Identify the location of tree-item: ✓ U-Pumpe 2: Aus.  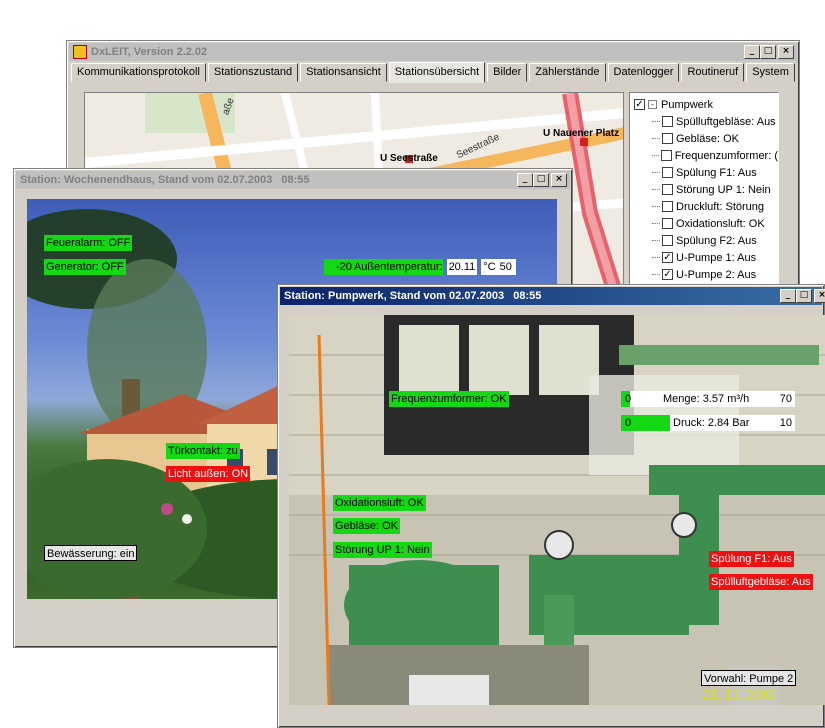
(704, 274).